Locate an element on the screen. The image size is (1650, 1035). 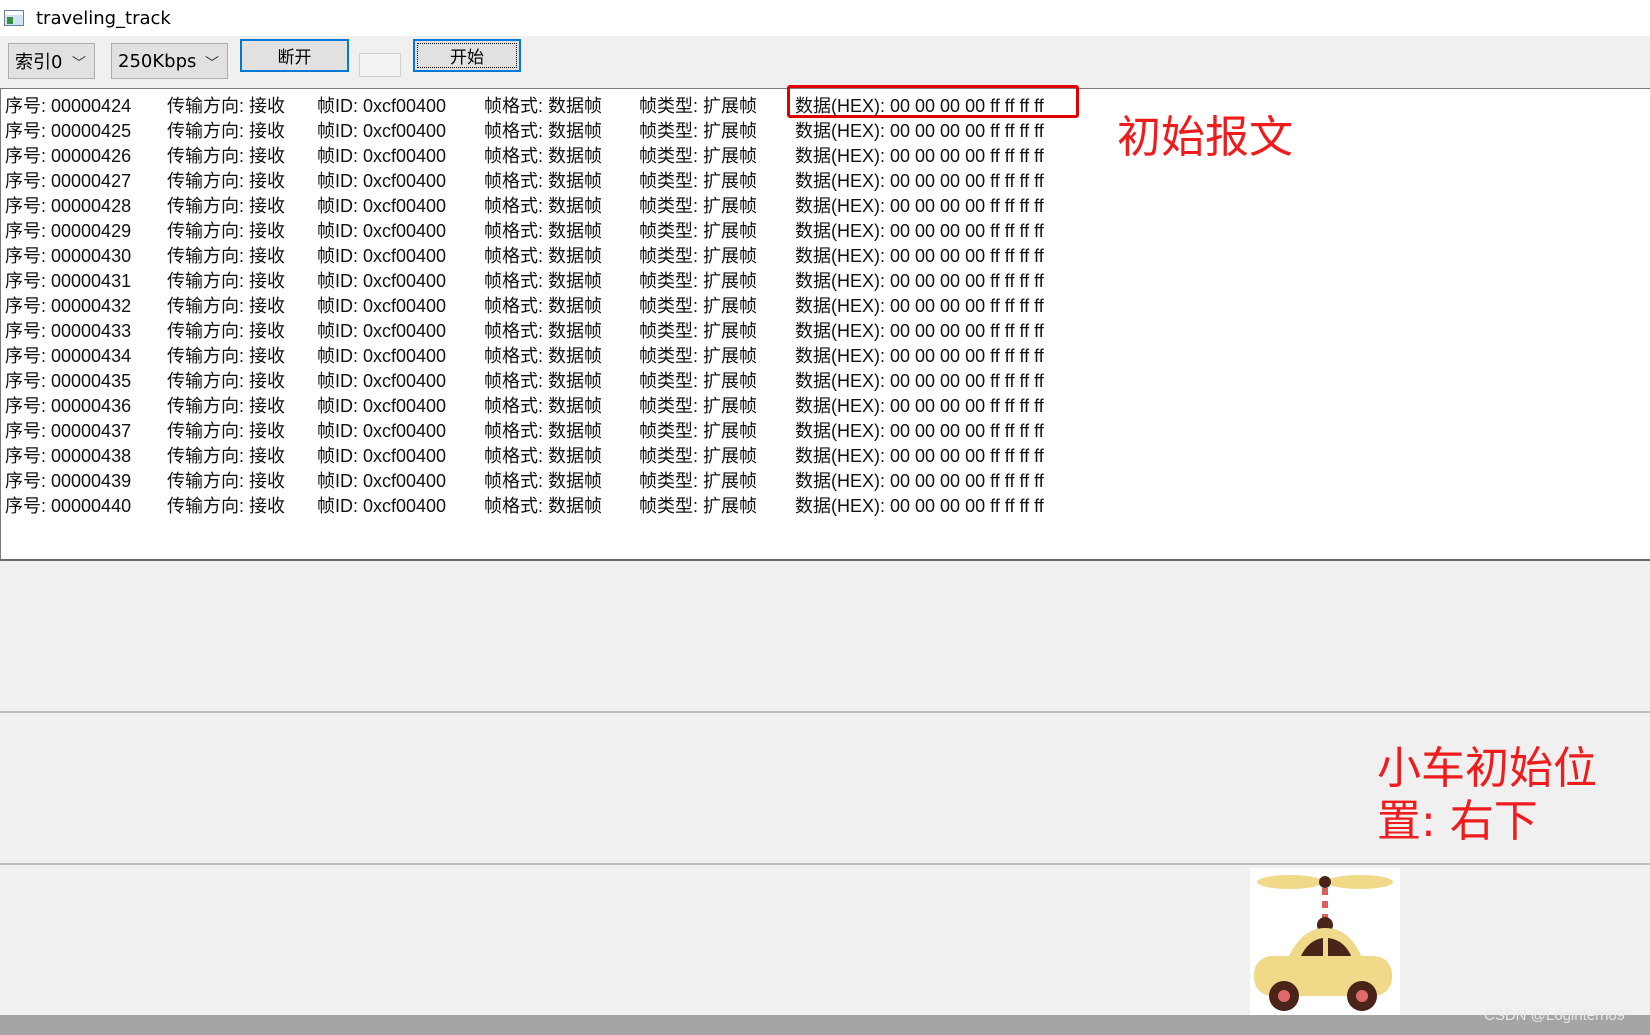
watermark: CSDN @Logintern09 is located at coordinates (1555, 1015).